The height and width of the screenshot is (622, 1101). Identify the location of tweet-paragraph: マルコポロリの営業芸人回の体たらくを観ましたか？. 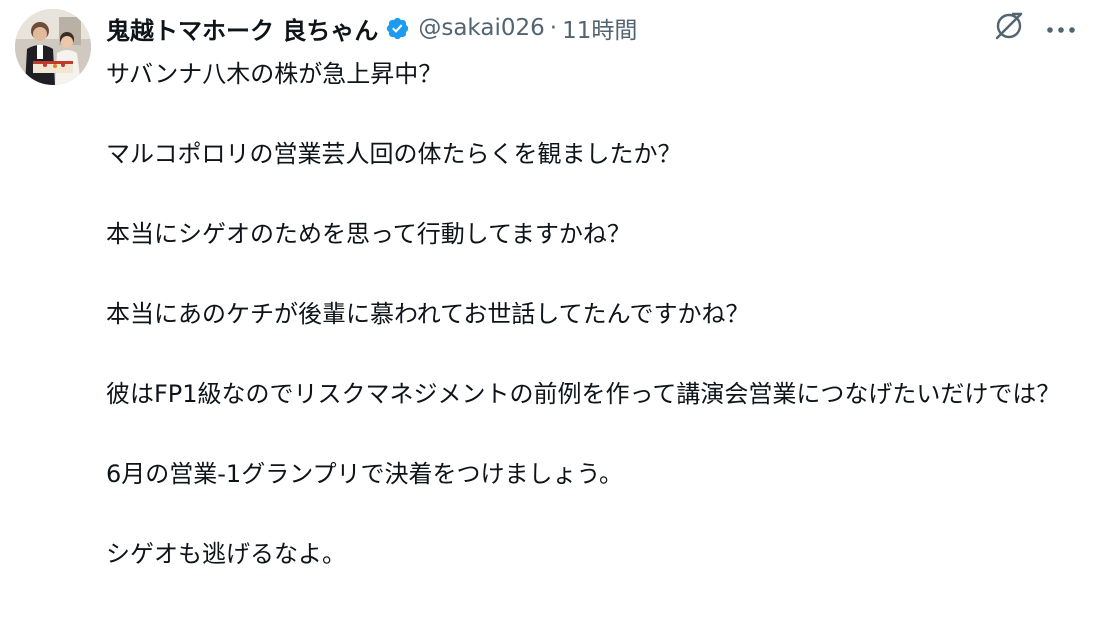
(394, 154).